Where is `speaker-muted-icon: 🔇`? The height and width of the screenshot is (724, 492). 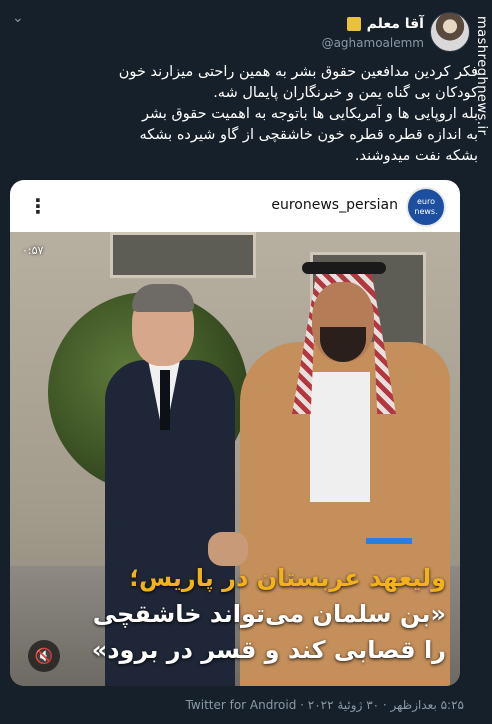
speaker-muted-icon: 🔇 is located at coordinates (44, 656).